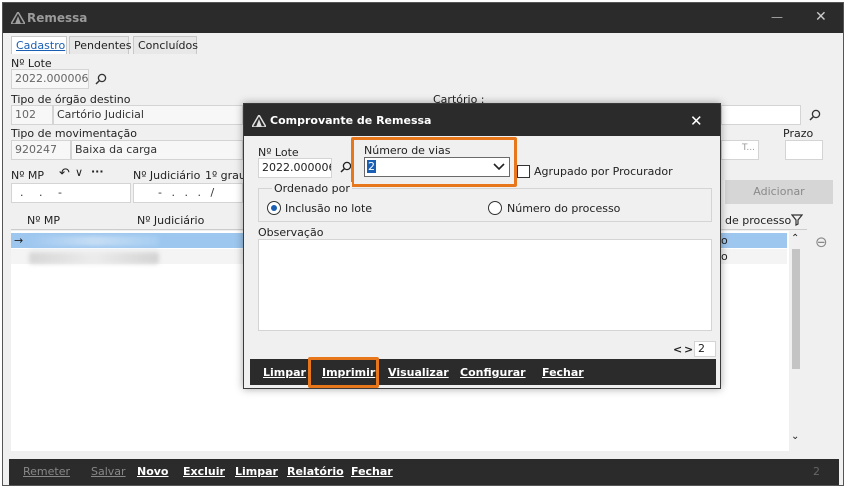 The height and width of the screenshot is (488, 848). What do you see at coordinates (804, 150) in the screenshot?
I see `prazo-field` at bounding box center [804, 150].